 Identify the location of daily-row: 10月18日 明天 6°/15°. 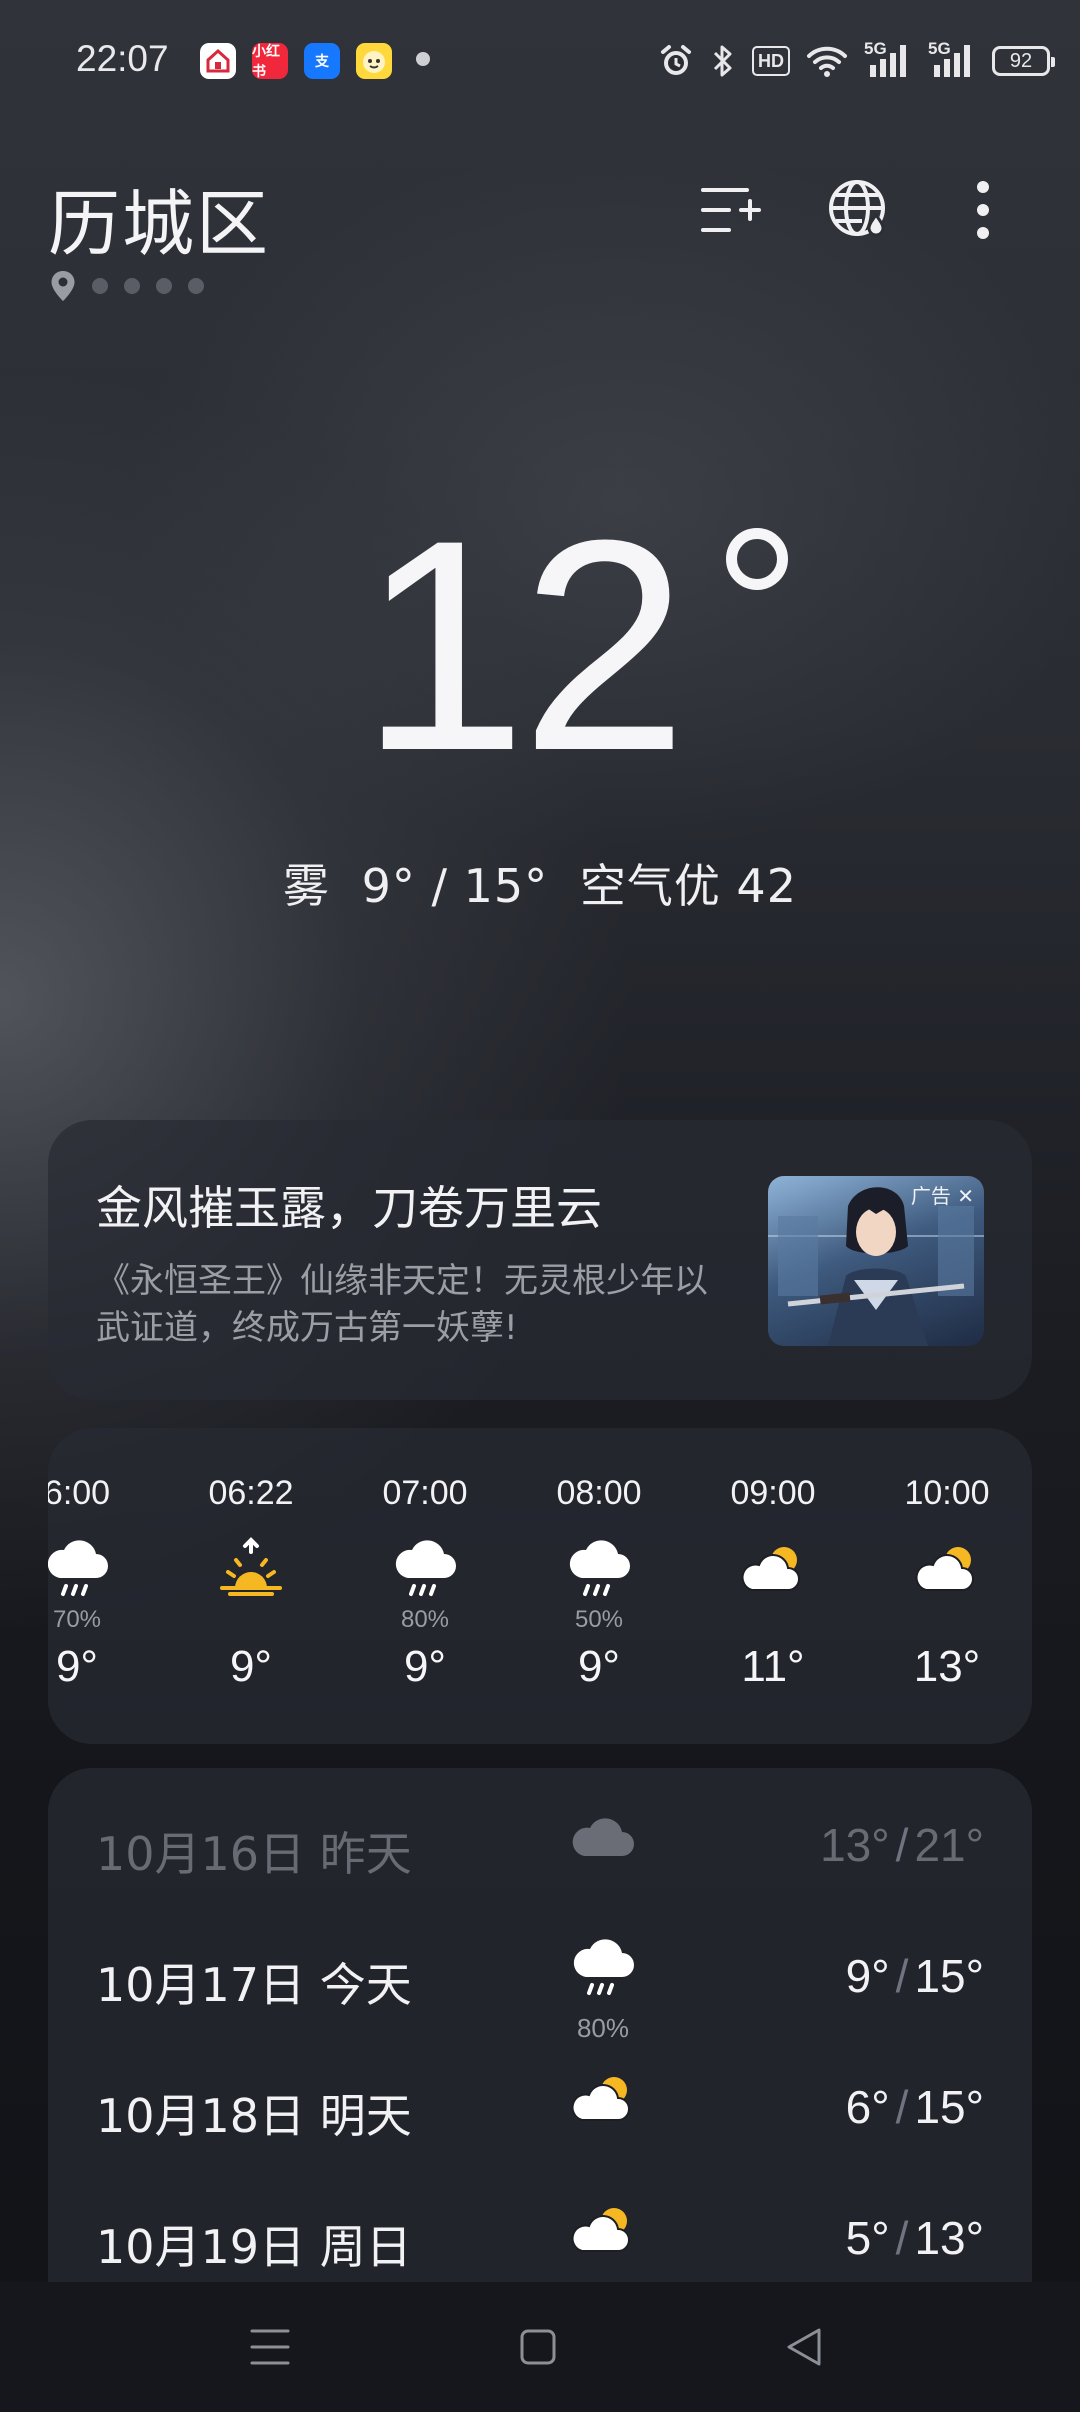
(540, 2095).